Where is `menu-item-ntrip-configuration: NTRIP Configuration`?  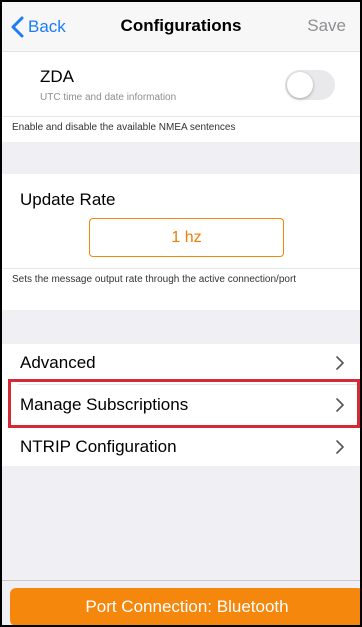
menu-item-ntrip-configuration: NTRIP Configuration is located at coordinates (181, 447).